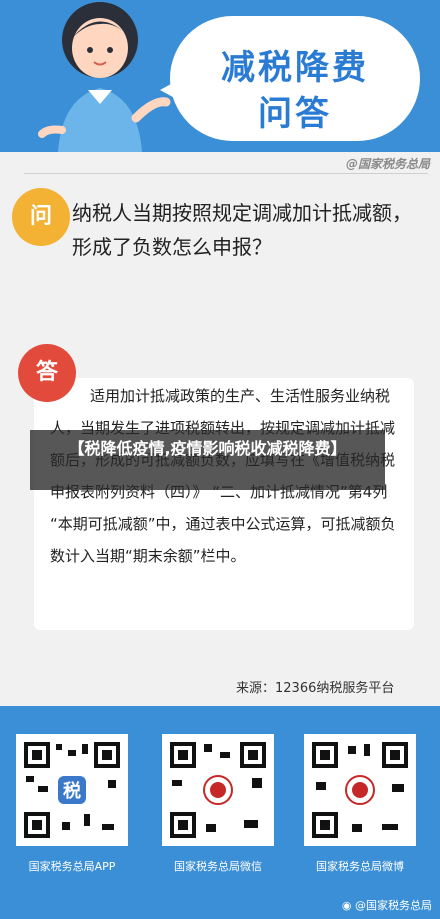 The height and width of the screenshot is (919, 440). I want to click on weibo-handle: ◉ @国家税务总局, so click(387, 905).